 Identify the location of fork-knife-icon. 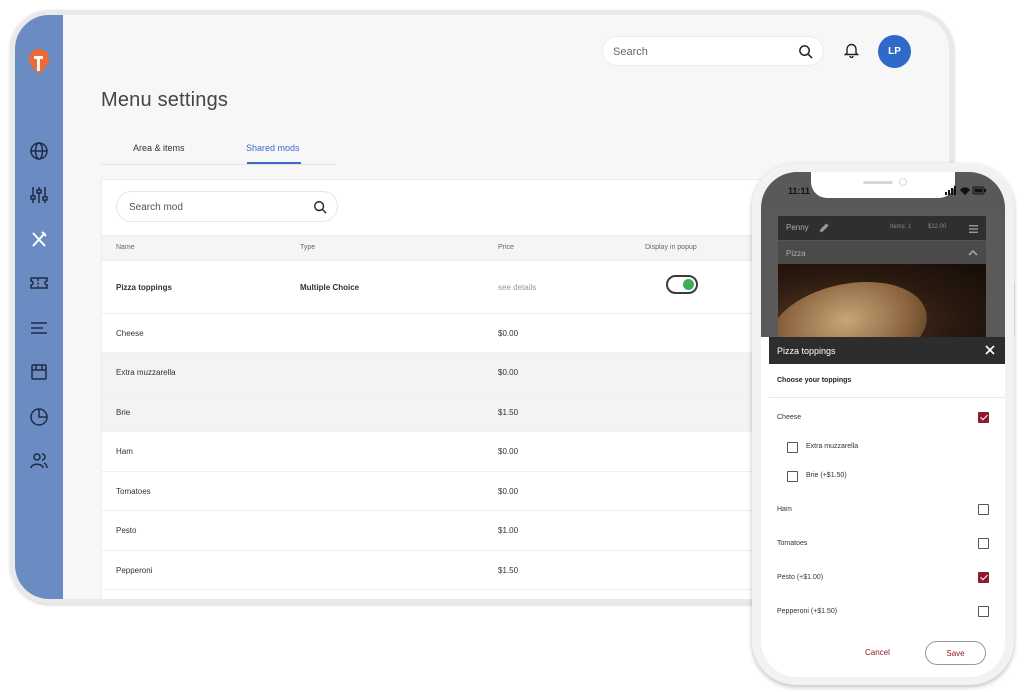
(39, 239).